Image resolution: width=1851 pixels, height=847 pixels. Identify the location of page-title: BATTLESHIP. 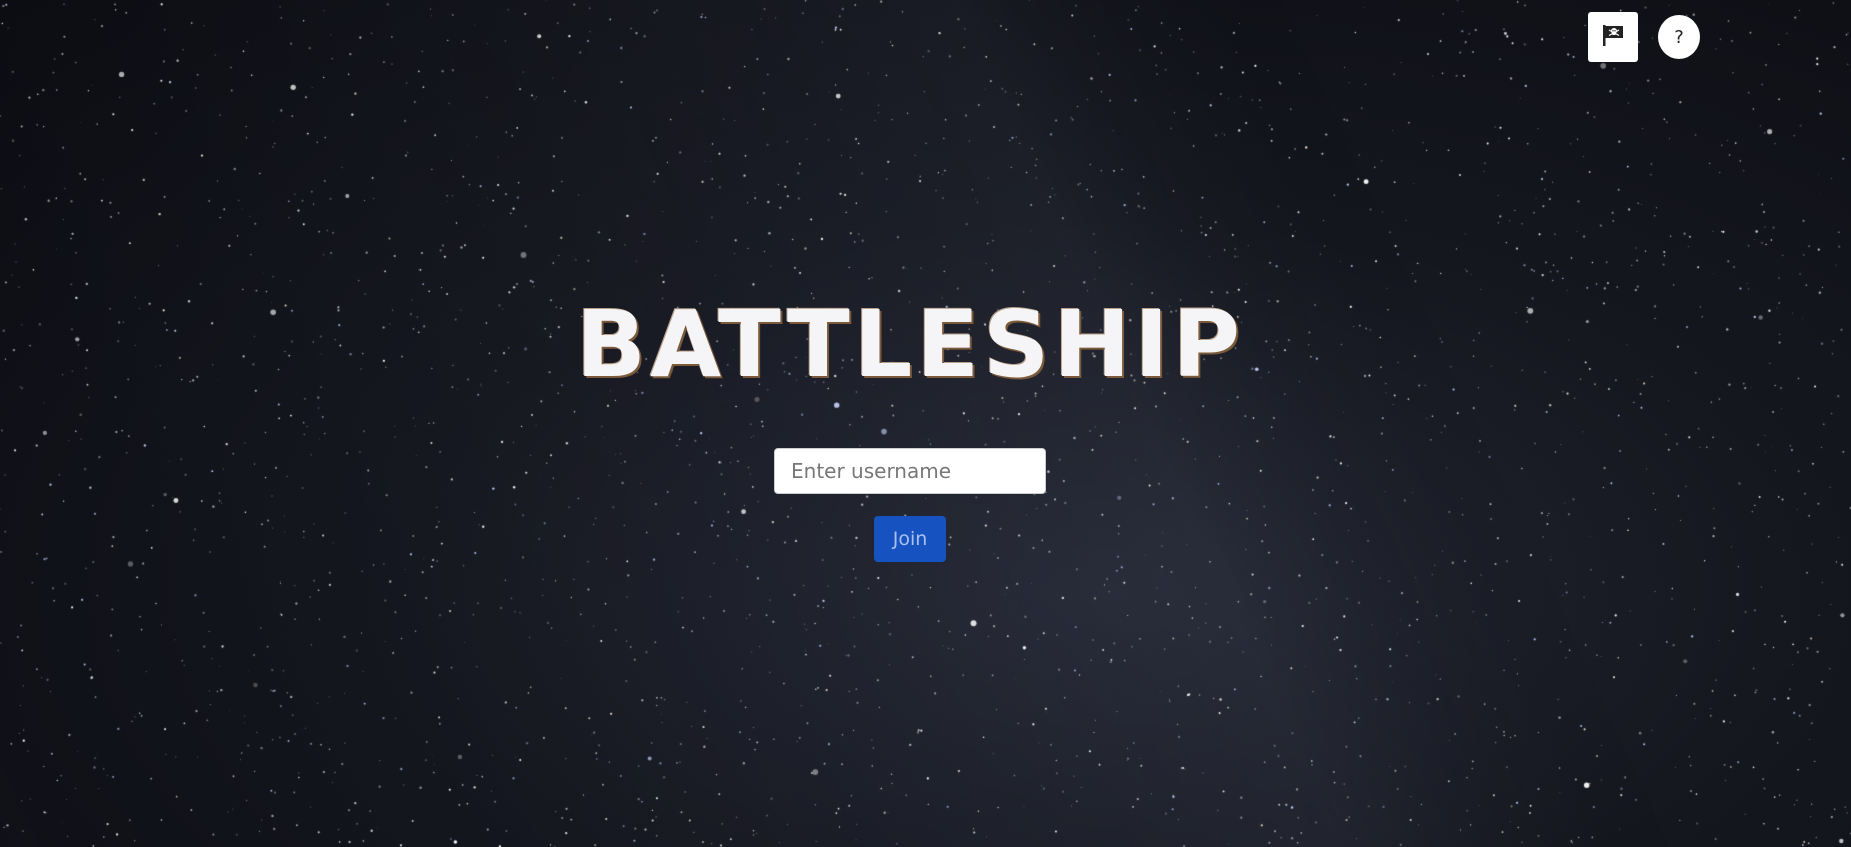
(910, 344).